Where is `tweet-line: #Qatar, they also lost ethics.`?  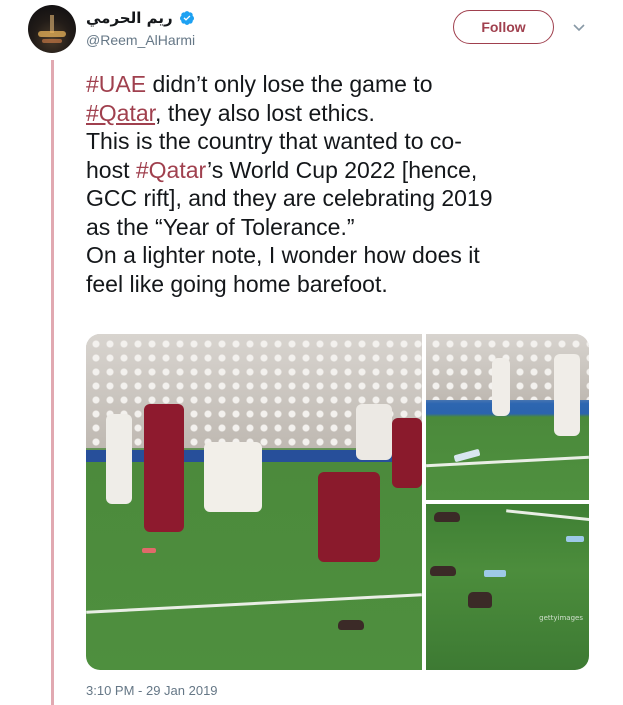
tweet-line: #Qatar, they also lost ethics. is located at coordinates (336, 113).